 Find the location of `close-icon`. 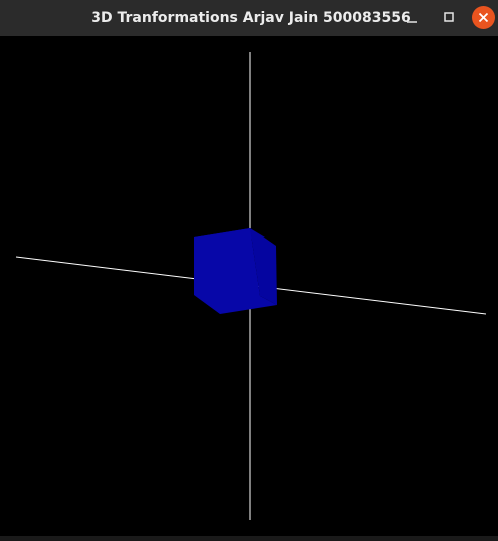

close-icon is located at coordinates (483, 17).